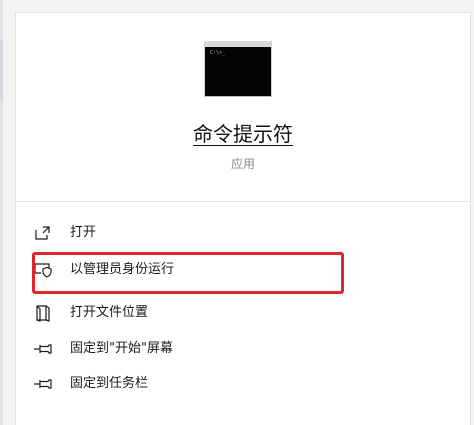 The image size is (474, 425). Describe the element at coordinates (43, 270) in the screenshot. I see `shield-admin-icon` at that location.